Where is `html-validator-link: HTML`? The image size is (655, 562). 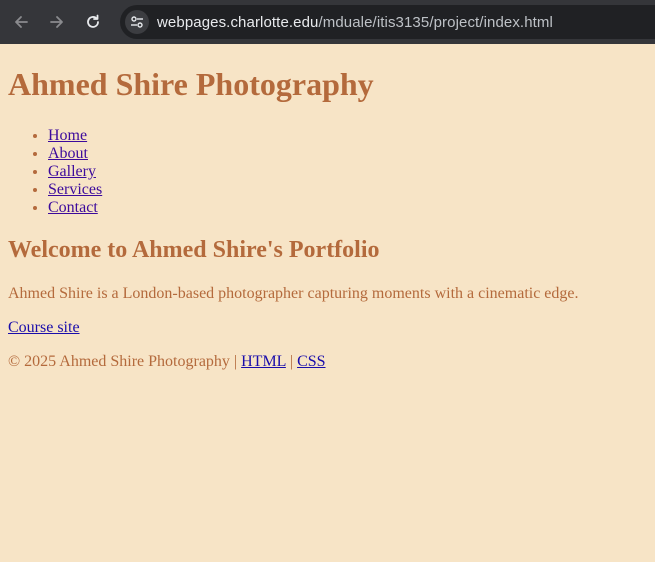 html-validator-link: HTML is located at coordinates (263, 361).